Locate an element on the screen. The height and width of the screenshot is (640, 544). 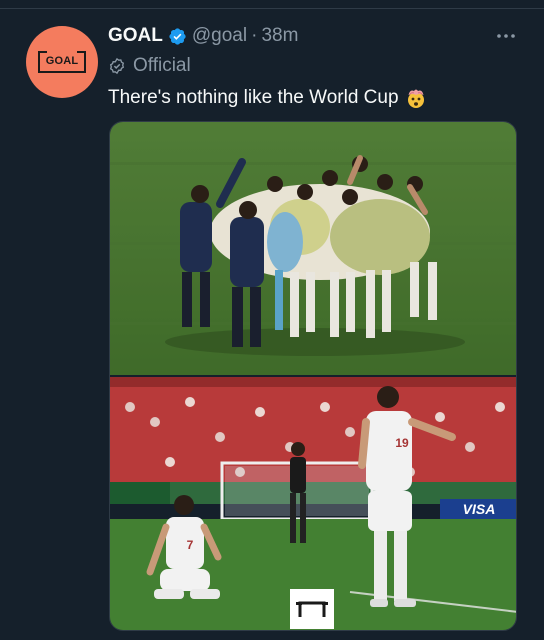
author-avatar: GOAL is located at coordinates (62, 62).